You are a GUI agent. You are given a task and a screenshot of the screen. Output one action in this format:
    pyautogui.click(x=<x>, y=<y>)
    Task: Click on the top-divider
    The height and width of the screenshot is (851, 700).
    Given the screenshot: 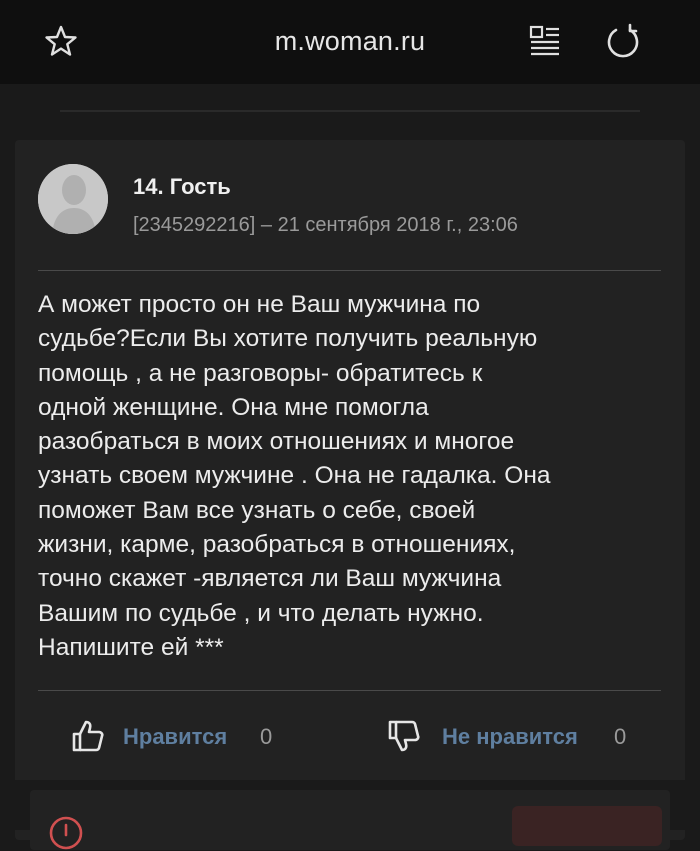 What is the action you would take?
    pyautogui.click(x=350, y=111)
    